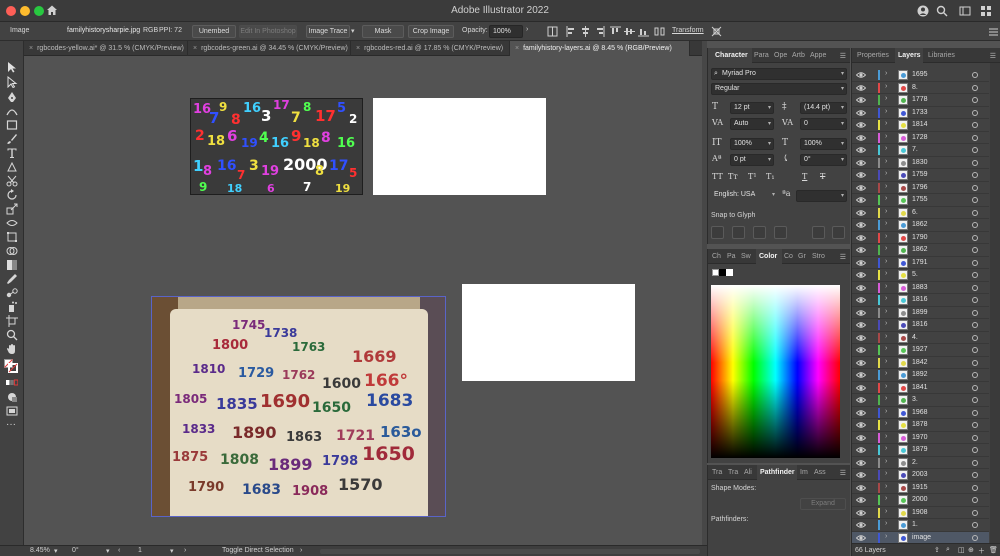 The height and width of the screenshot is (556, 1000). Describe the element at coordinates (843, 56) in the screenshot. I see `panel-menu-icon: ☰` at that location.